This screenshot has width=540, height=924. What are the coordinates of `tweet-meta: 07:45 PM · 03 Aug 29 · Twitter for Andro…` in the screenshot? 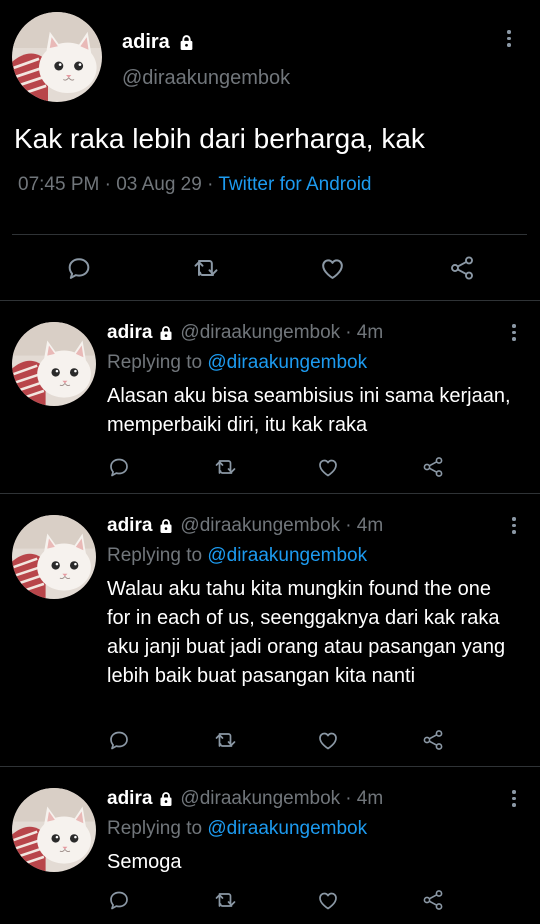 It's located at (194, 185).